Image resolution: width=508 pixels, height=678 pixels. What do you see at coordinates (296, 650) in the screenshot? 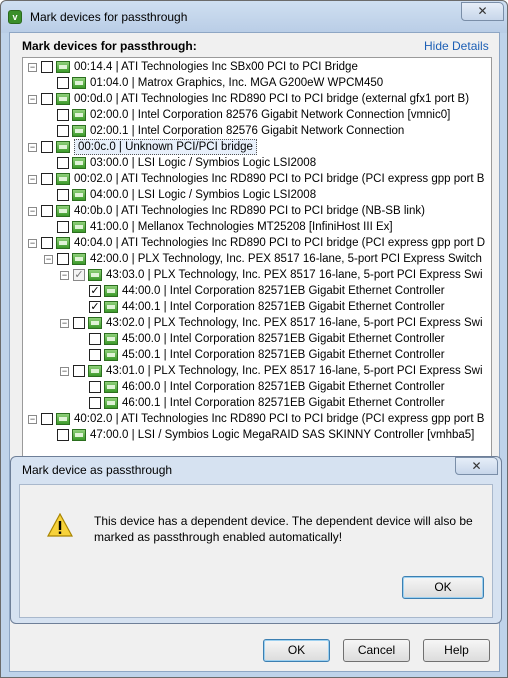
I see `ok-button: OK` at bounding box center [296, 650].